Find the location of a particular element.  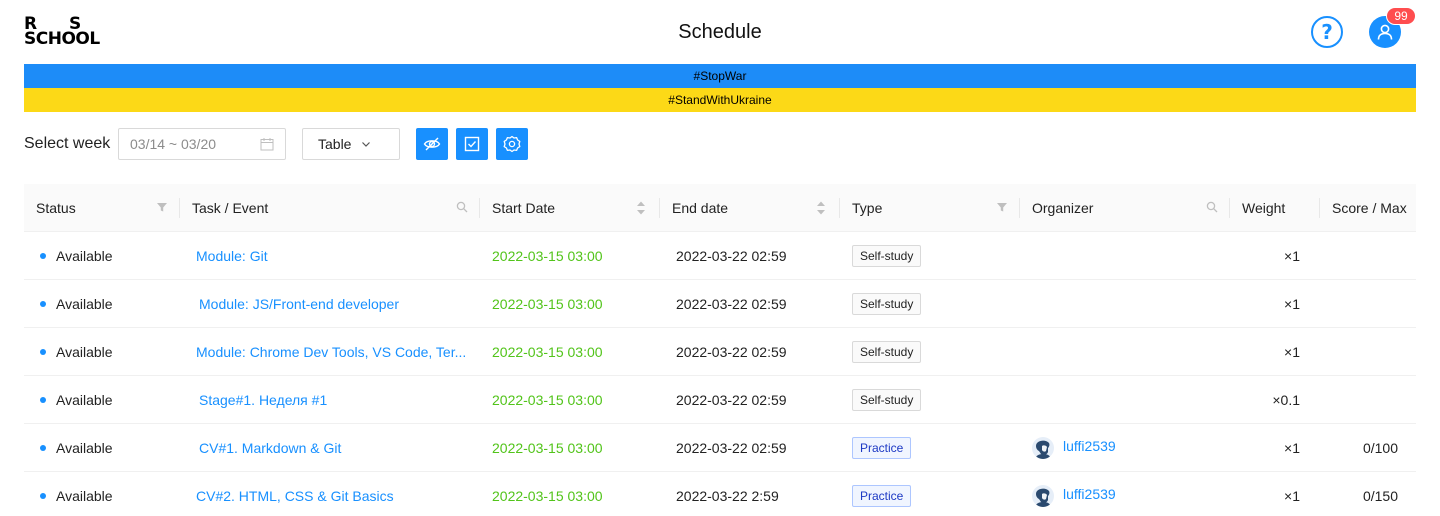

standwithukraine-banner: #StandWithUkraine is located at coordinates (720, 100).